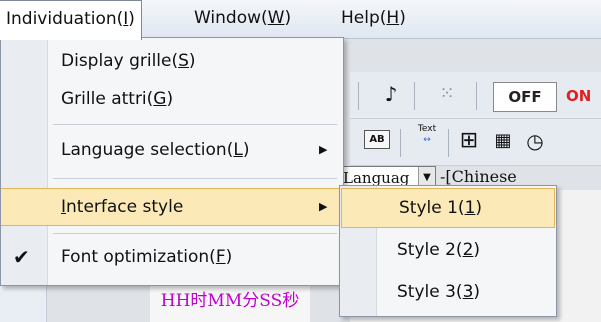  Describe the element at coordinates (377, 139) in the screenshot. I see `ab-text-icon: AB` at that location.